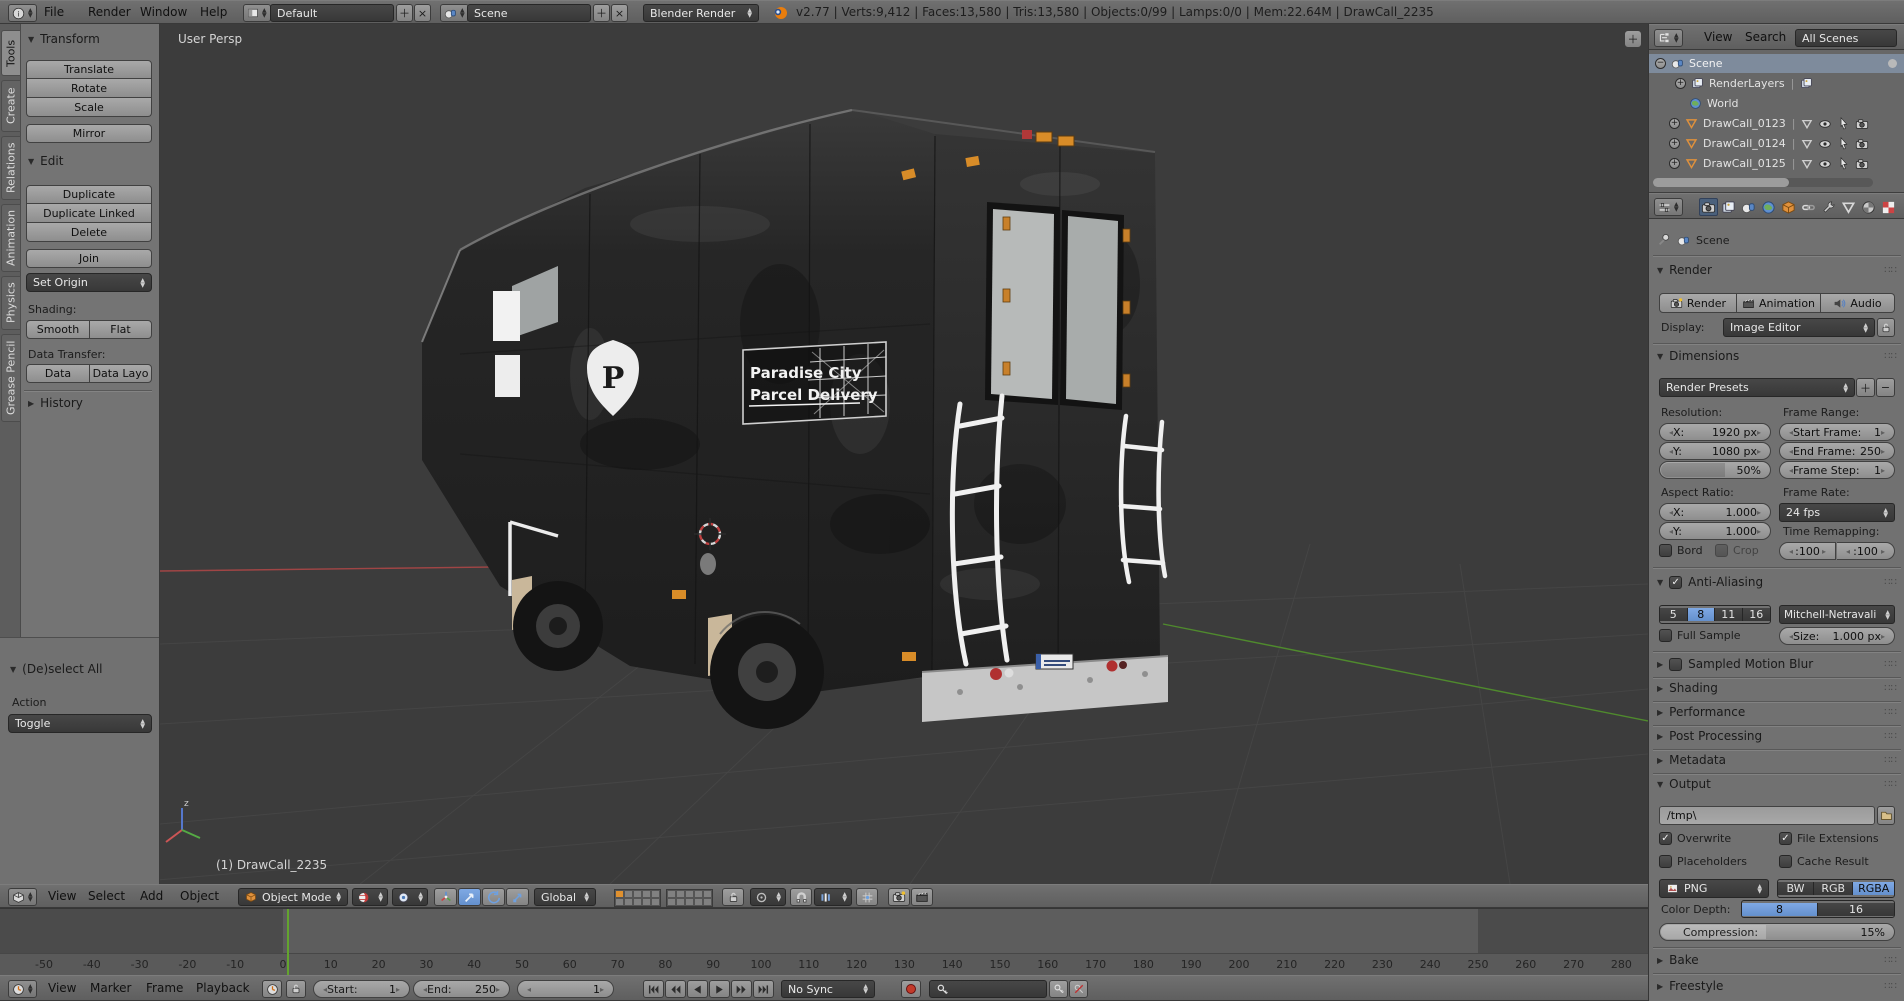  I want to click on add-preset-button: ＋, so click(1865, 387).